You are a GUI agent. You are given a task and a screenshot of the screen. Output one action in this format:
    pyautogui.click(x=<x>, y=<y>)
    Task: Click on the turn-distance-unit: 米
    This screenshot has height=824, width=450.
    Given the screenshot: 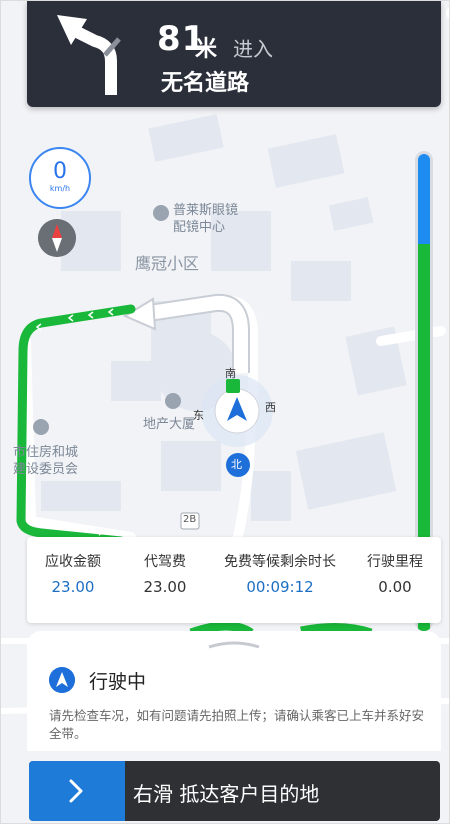 What is the action you would take?
    pyautogui.click(x=206, y=49)
    